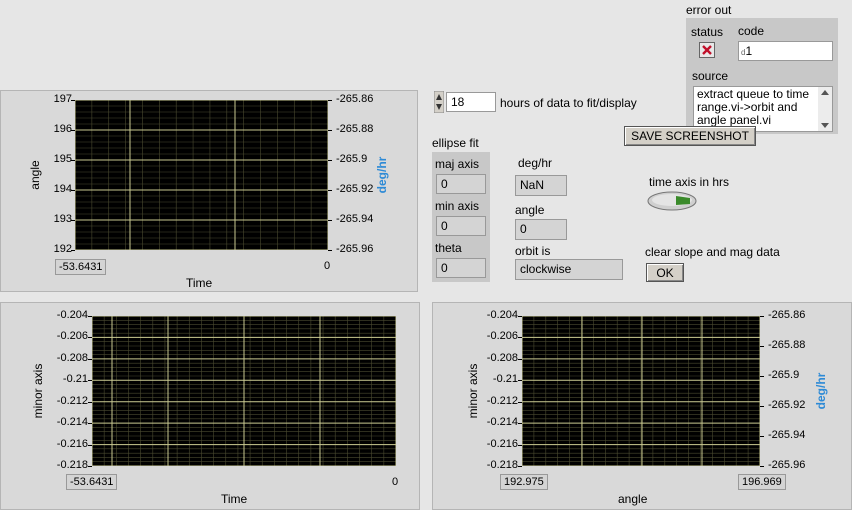  Describe the element at coordinates (751, 31) in the screenshot. I see `error-code-label: code` at that location.